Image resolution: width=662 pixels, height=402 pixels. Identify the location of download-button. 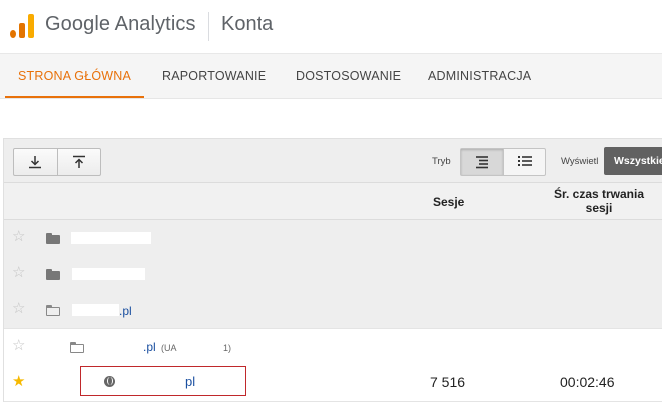
(35, 162).